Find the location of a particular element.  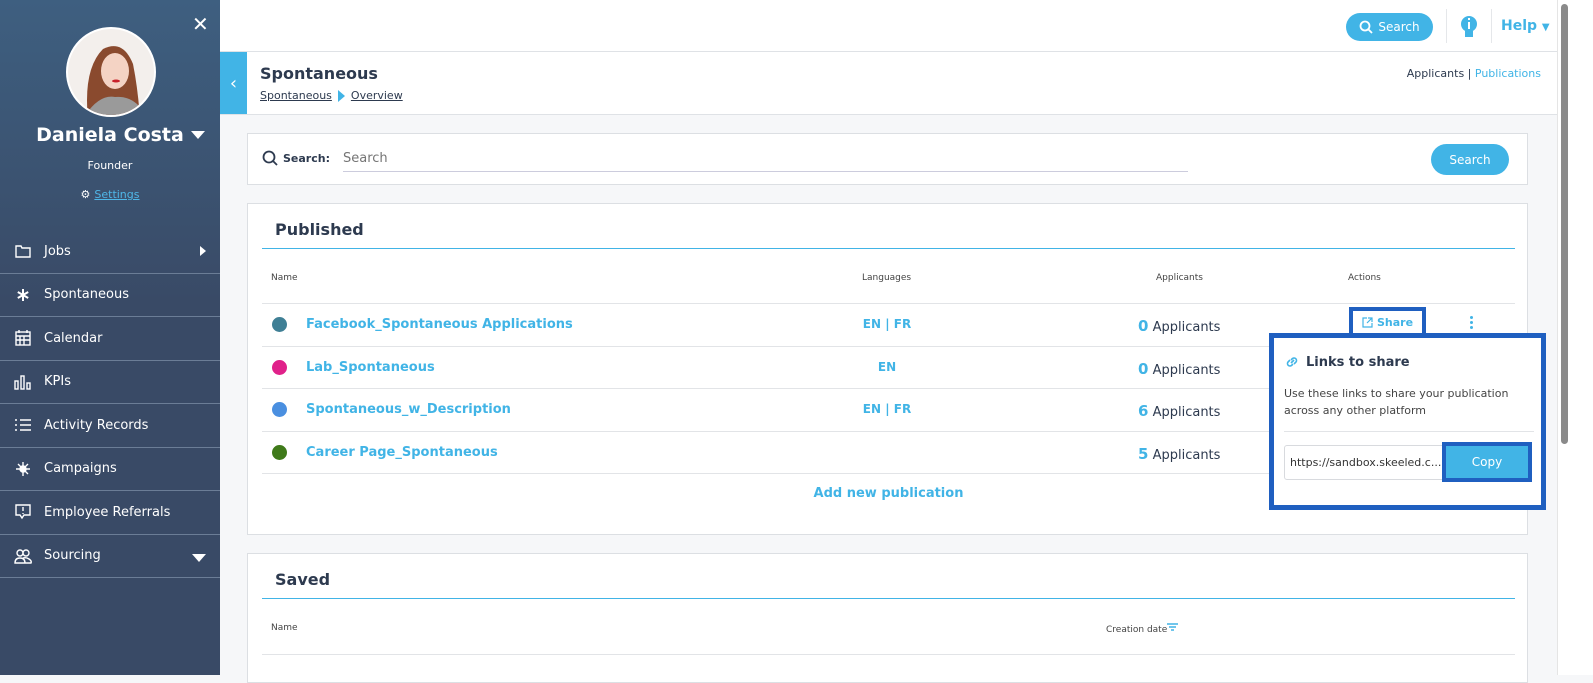

view-links: Applicants | Publications is located at coordinates (1474, 73).